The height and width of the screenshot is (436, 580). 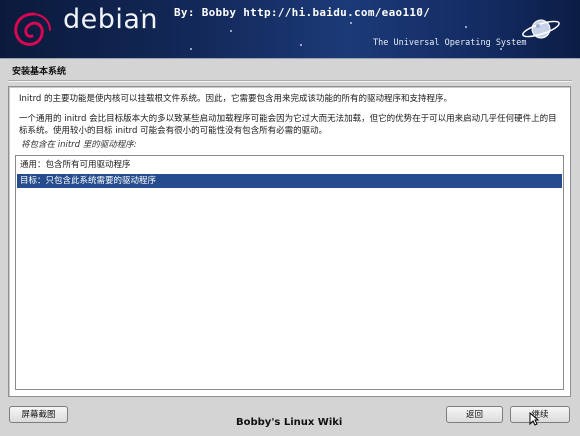 I want to click on back-button: 返回, so click(x=474, y=414).